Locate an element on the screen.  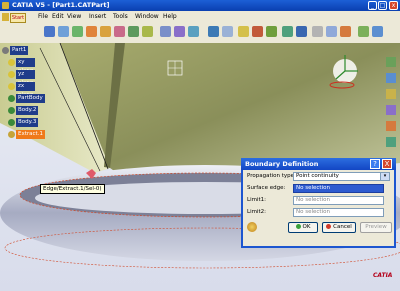
fit-all-icon is located at coordinates (227, 31).